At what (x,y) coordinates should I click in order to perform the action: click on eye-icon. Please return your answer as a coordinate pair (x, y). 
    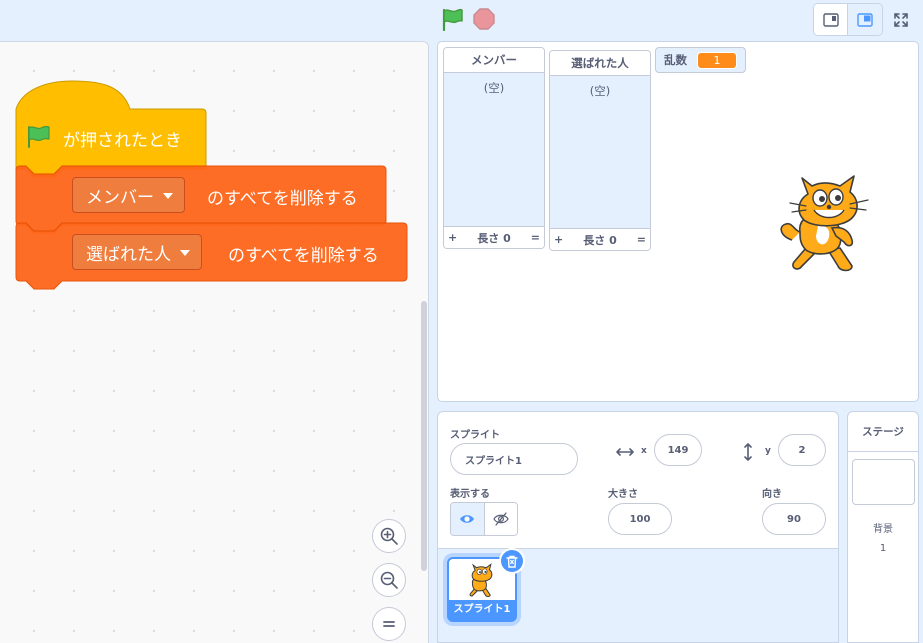
    Looking at the image, I should click on (468, 519).